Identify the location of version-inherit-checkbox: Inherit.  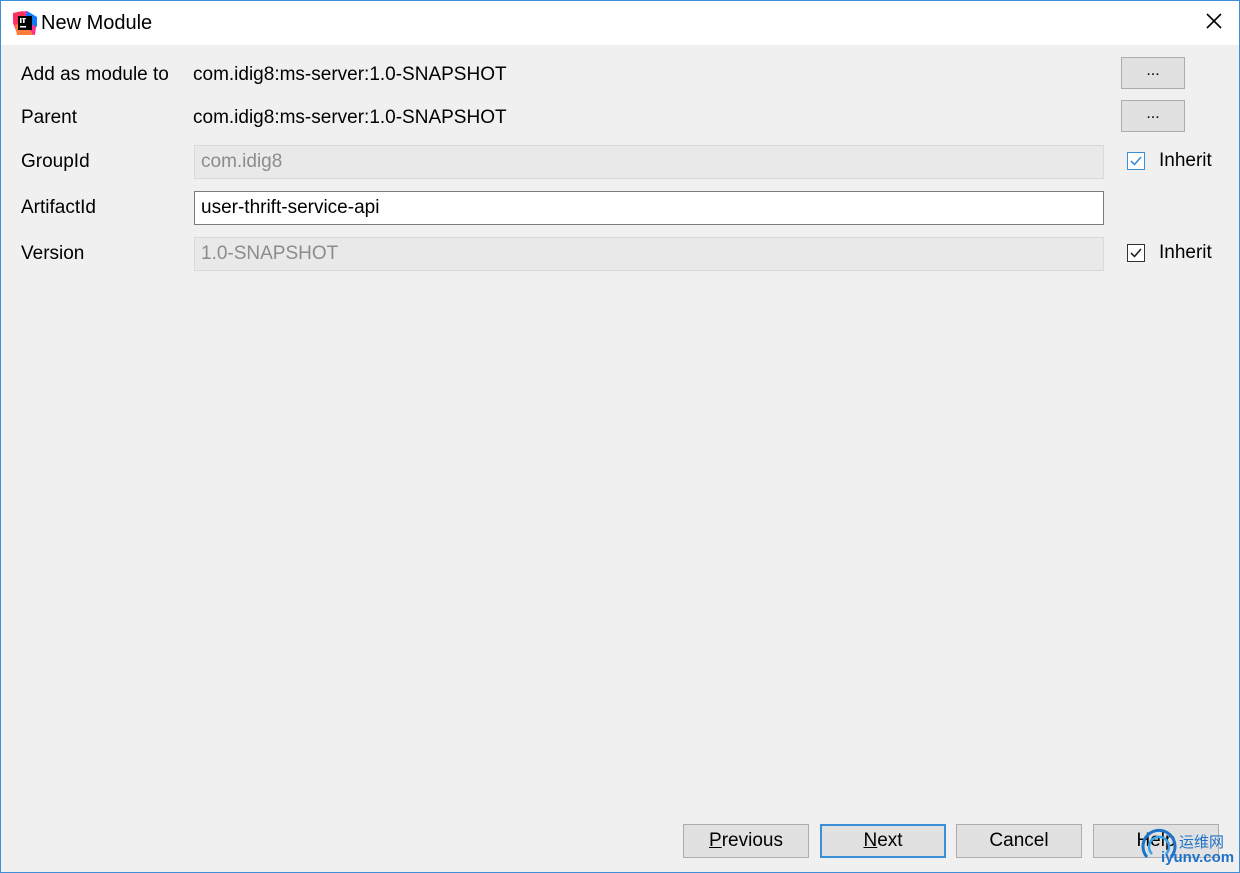
(1169, 253).